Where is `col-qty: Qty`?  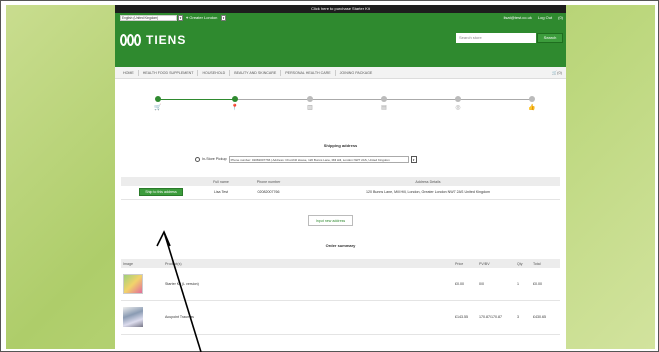
col-qty: Qty is located at coordinates (523, 263).